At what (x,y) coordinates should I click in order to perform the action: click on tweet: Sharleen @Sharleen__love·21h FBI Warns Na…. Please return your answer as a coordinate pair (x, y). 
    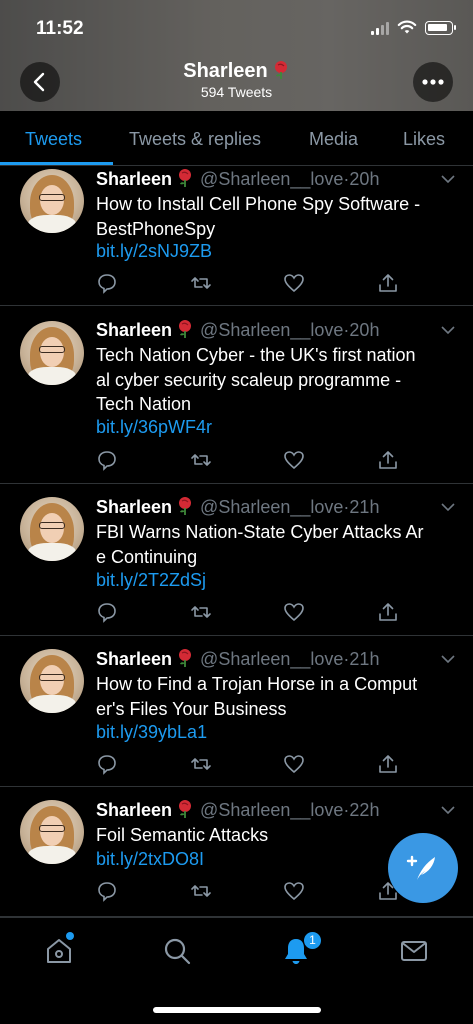
    Looking at the image, I should click on (236, 560).